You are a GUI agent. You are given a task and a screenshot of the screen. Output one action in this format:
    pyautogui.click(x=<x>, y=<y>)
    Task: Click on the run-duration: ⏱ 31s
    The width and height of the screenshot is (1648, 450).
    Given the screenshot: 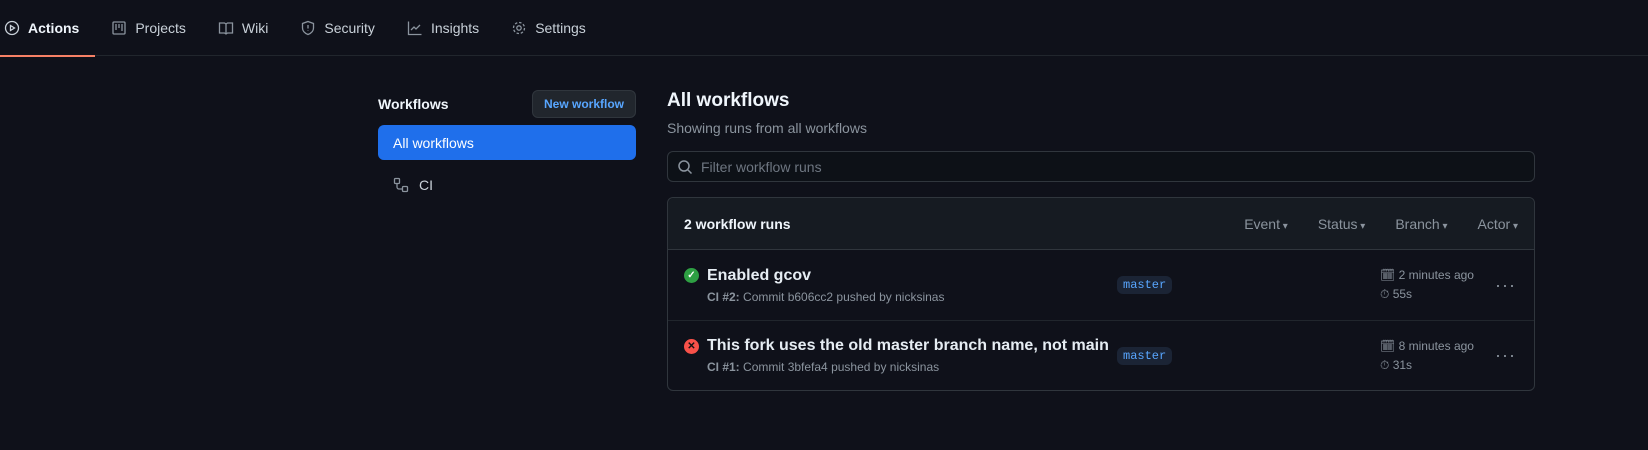 What is the action you would take?
    pyautogui.click(x=1396, y=364)
    